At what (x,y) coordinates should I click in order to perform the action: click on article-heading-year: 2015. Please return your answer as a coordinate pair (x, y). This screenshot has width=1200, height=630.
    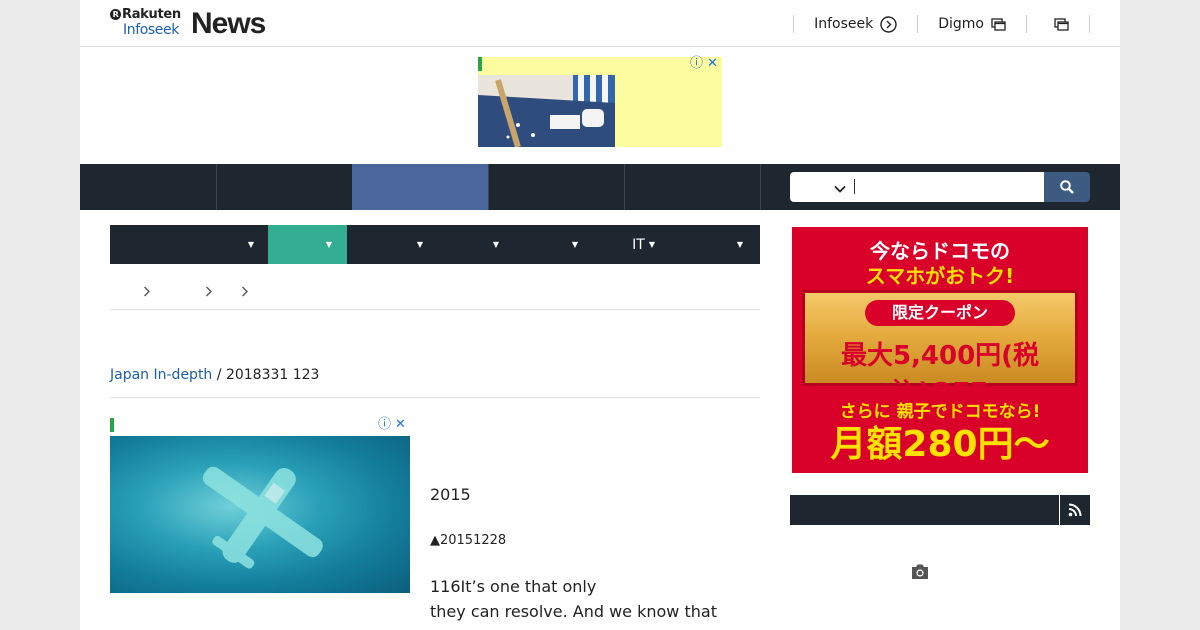
    Looking at the image, I should click on (450, 494).